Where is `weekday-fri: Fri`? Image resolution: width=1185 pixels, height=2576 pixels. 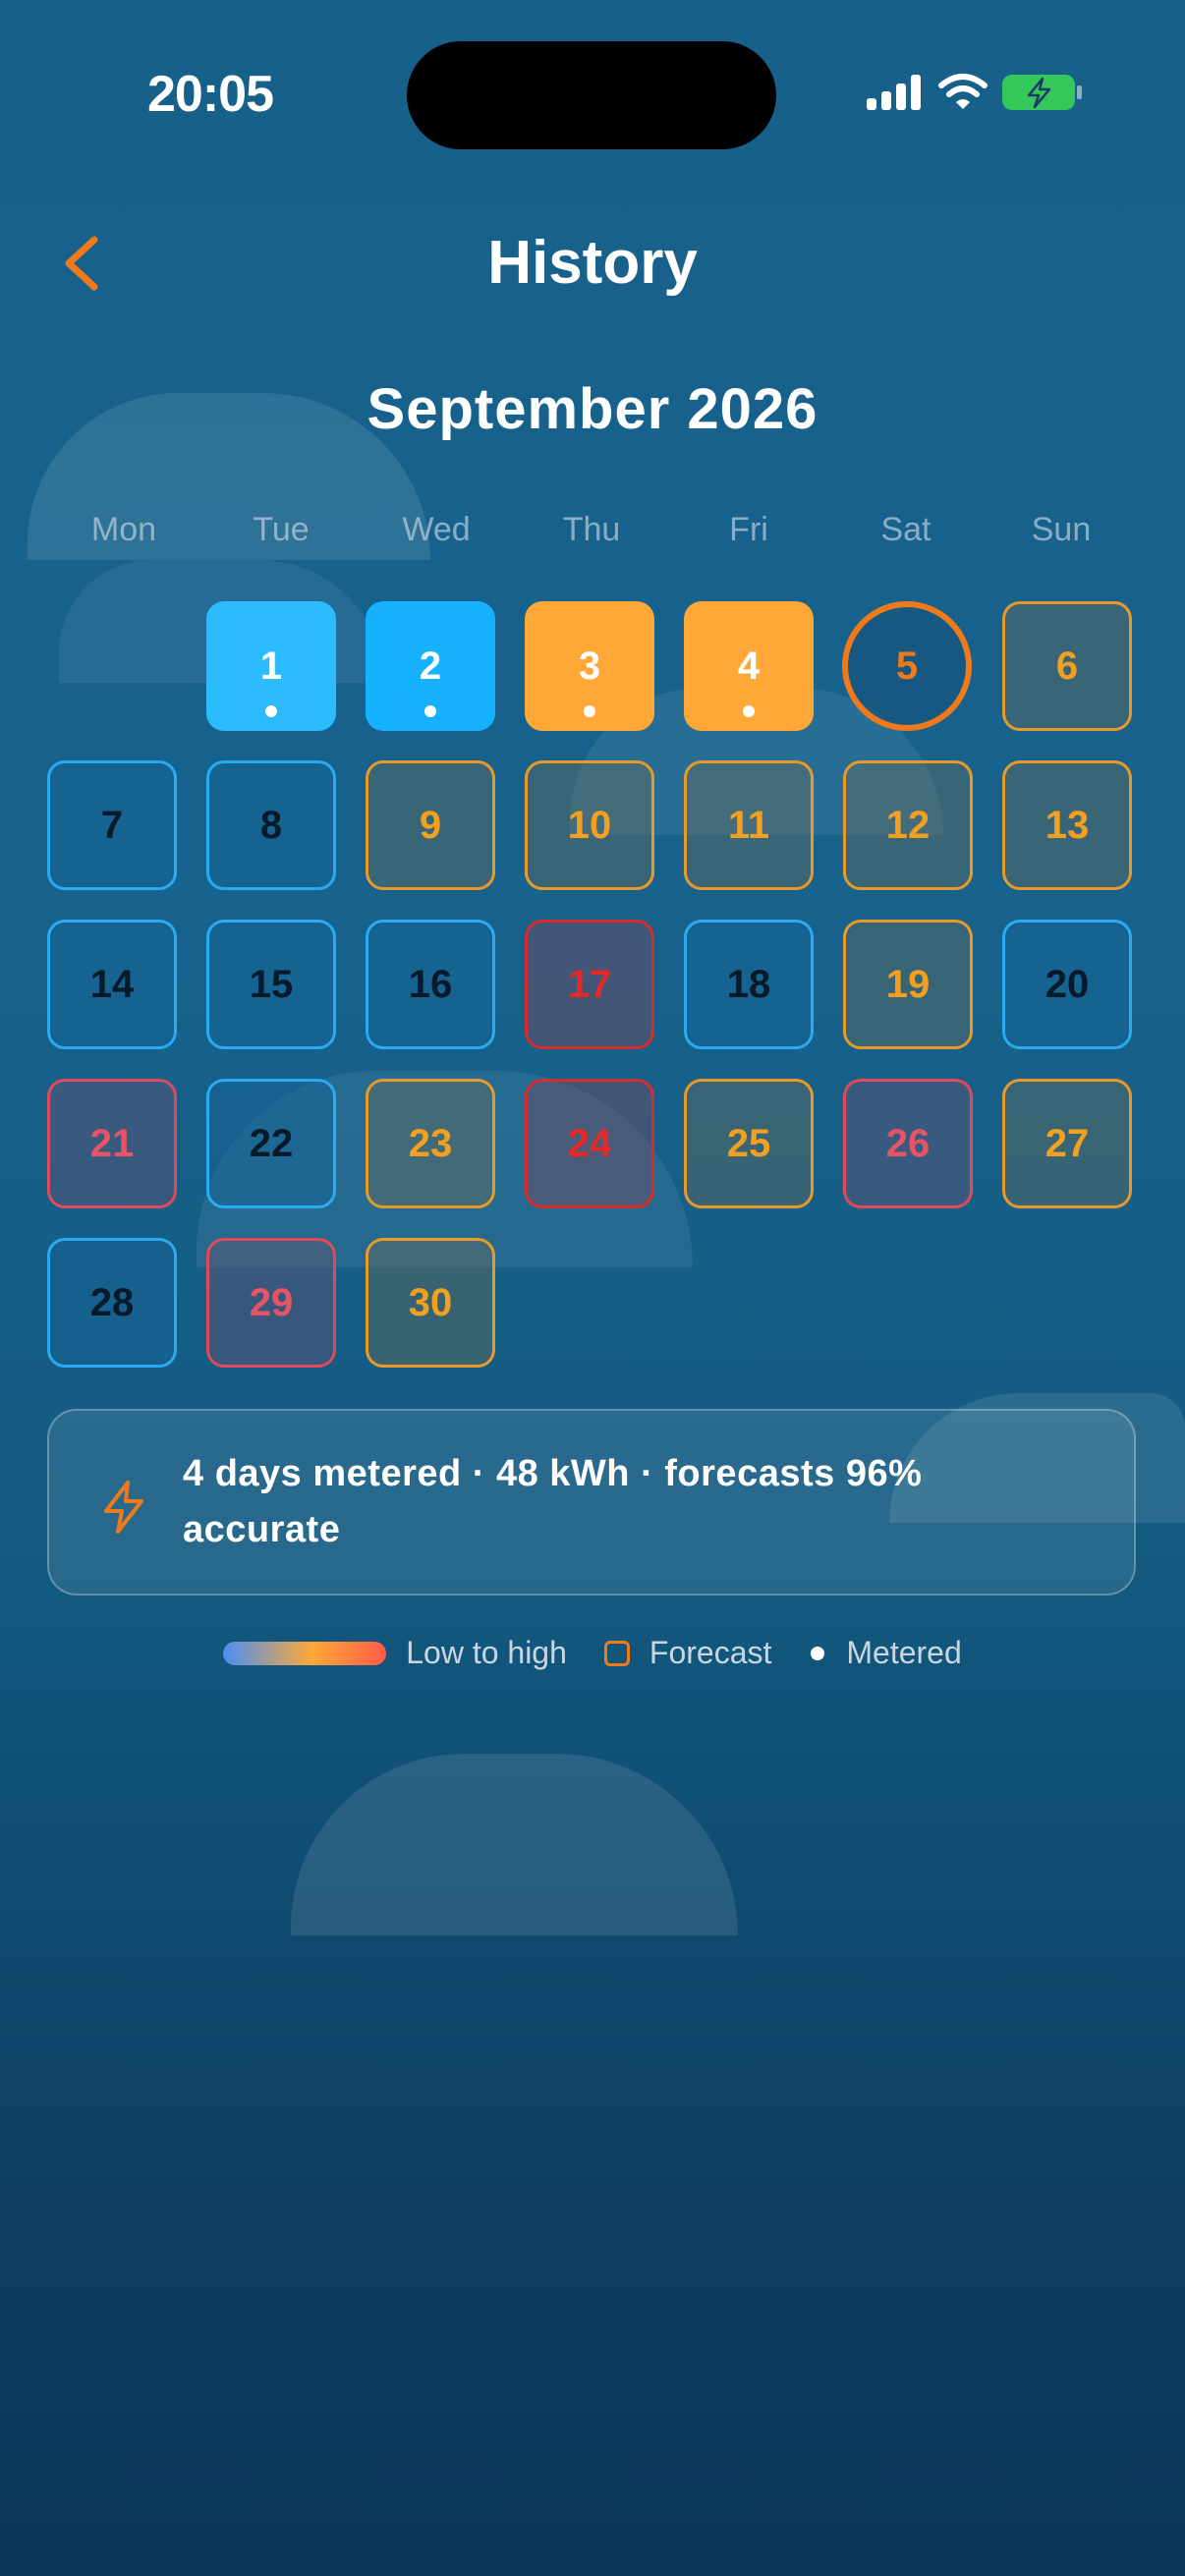
weekday-fri: Fri is located at coordinates (749, 529).